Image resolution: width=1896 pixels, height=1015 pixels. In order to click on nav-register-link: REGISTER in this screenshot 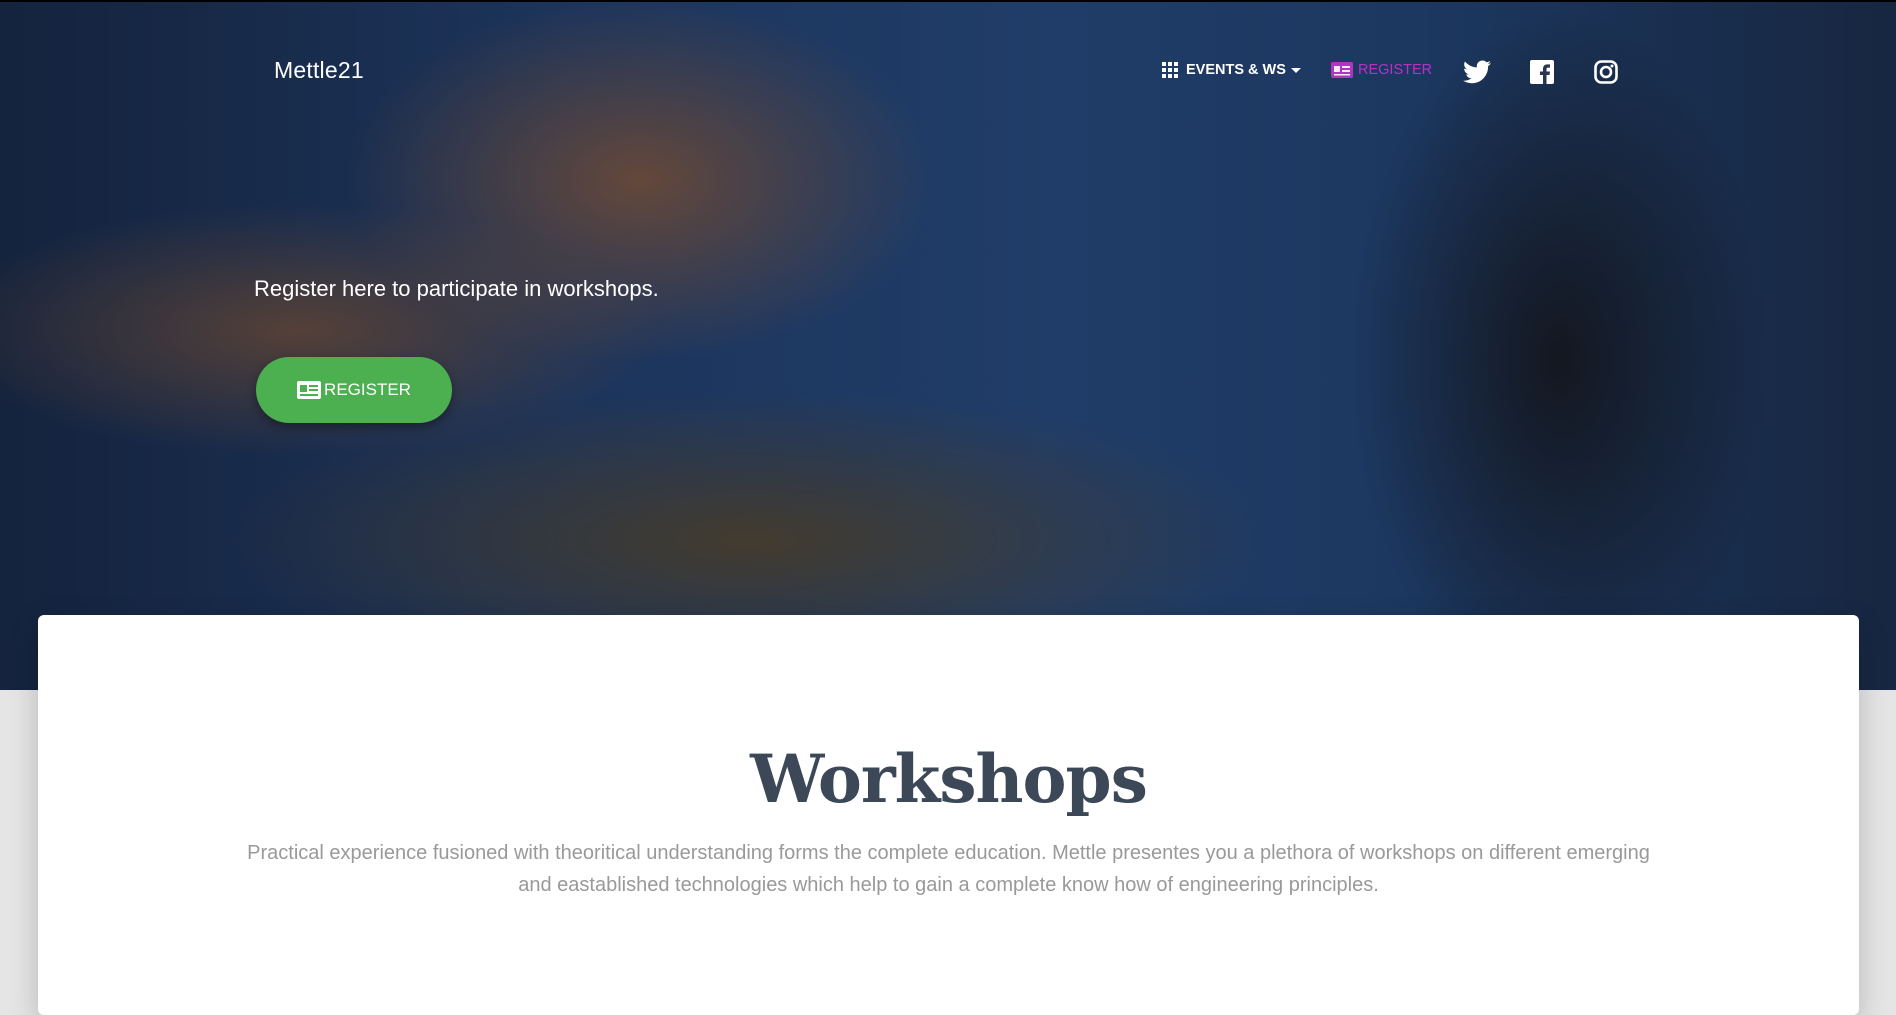, I will do `click(1381, 70)`.